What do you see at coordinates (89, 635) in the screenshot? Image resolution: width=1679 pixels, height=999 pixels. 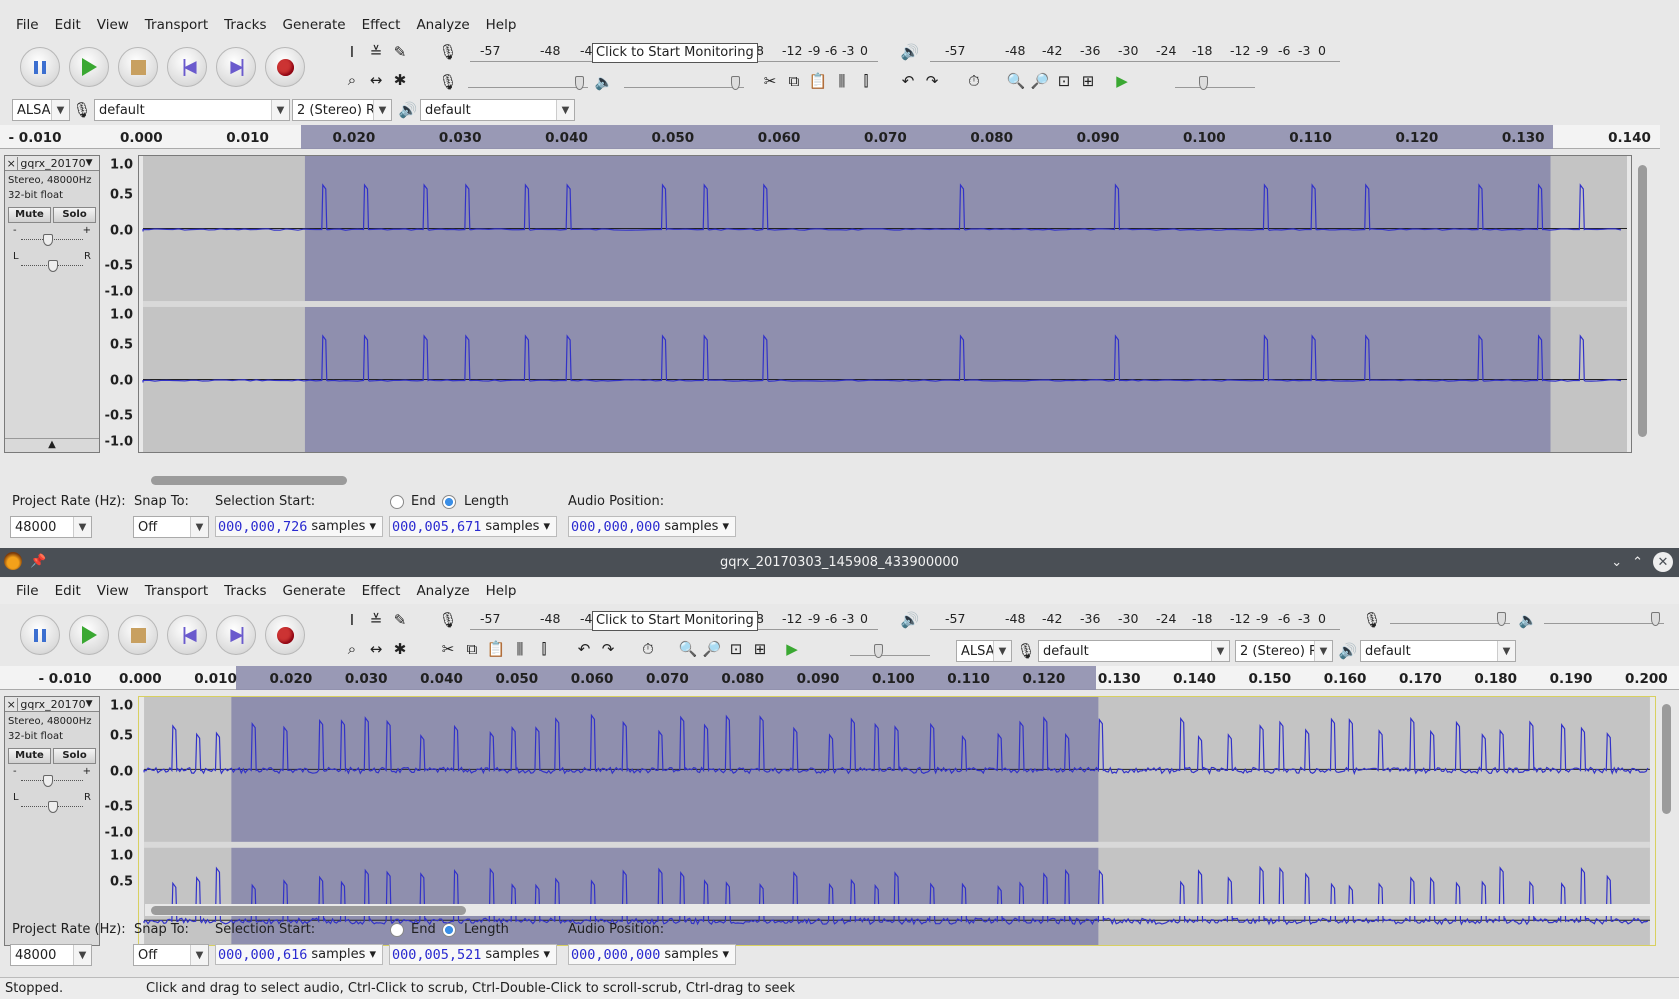 I see `play-button` at bounding box center [89, 635].